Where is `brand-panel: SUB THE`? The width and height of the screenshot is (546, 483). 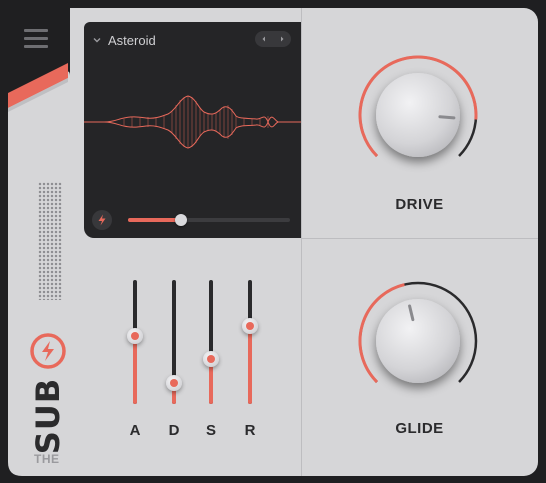
brand-panel: SUB THE is located at coordinates (39, 241).